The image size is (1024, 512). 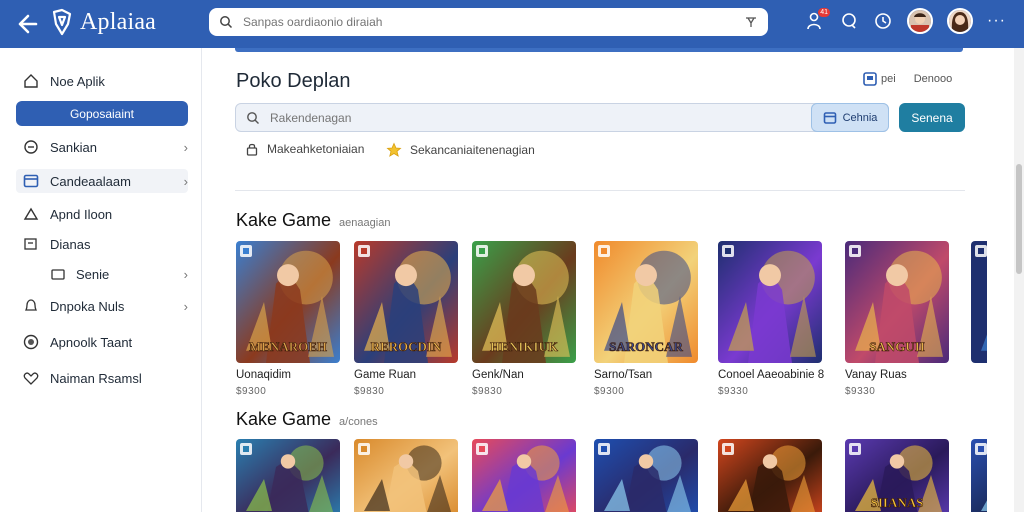 I want to click on game-thumbnail: REROCDIN, so click(x=406, y=302).